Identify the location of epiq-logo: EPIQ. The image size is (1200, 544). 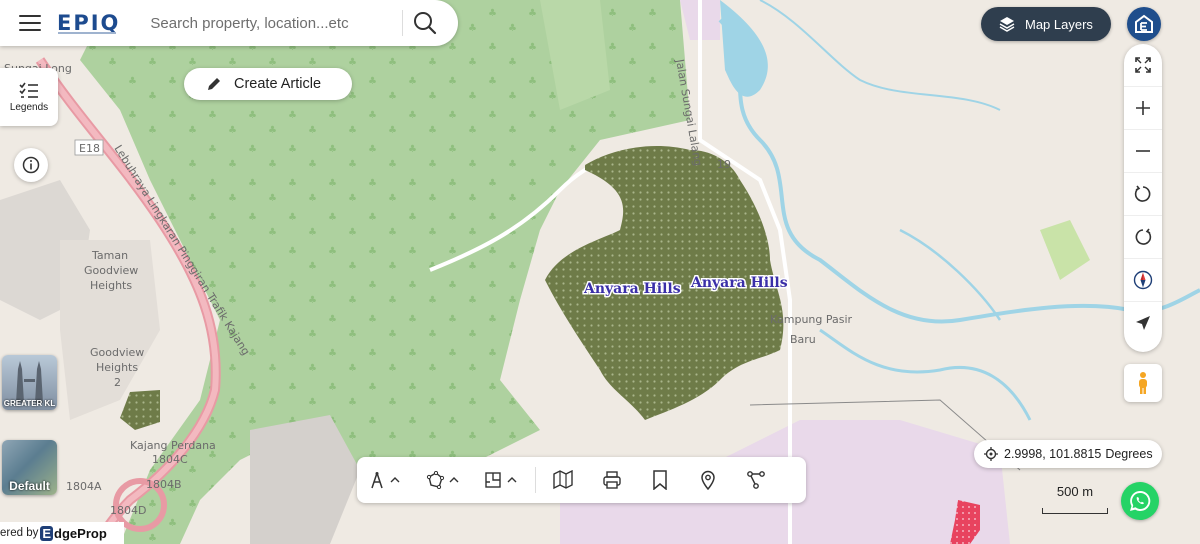
(89, 22).